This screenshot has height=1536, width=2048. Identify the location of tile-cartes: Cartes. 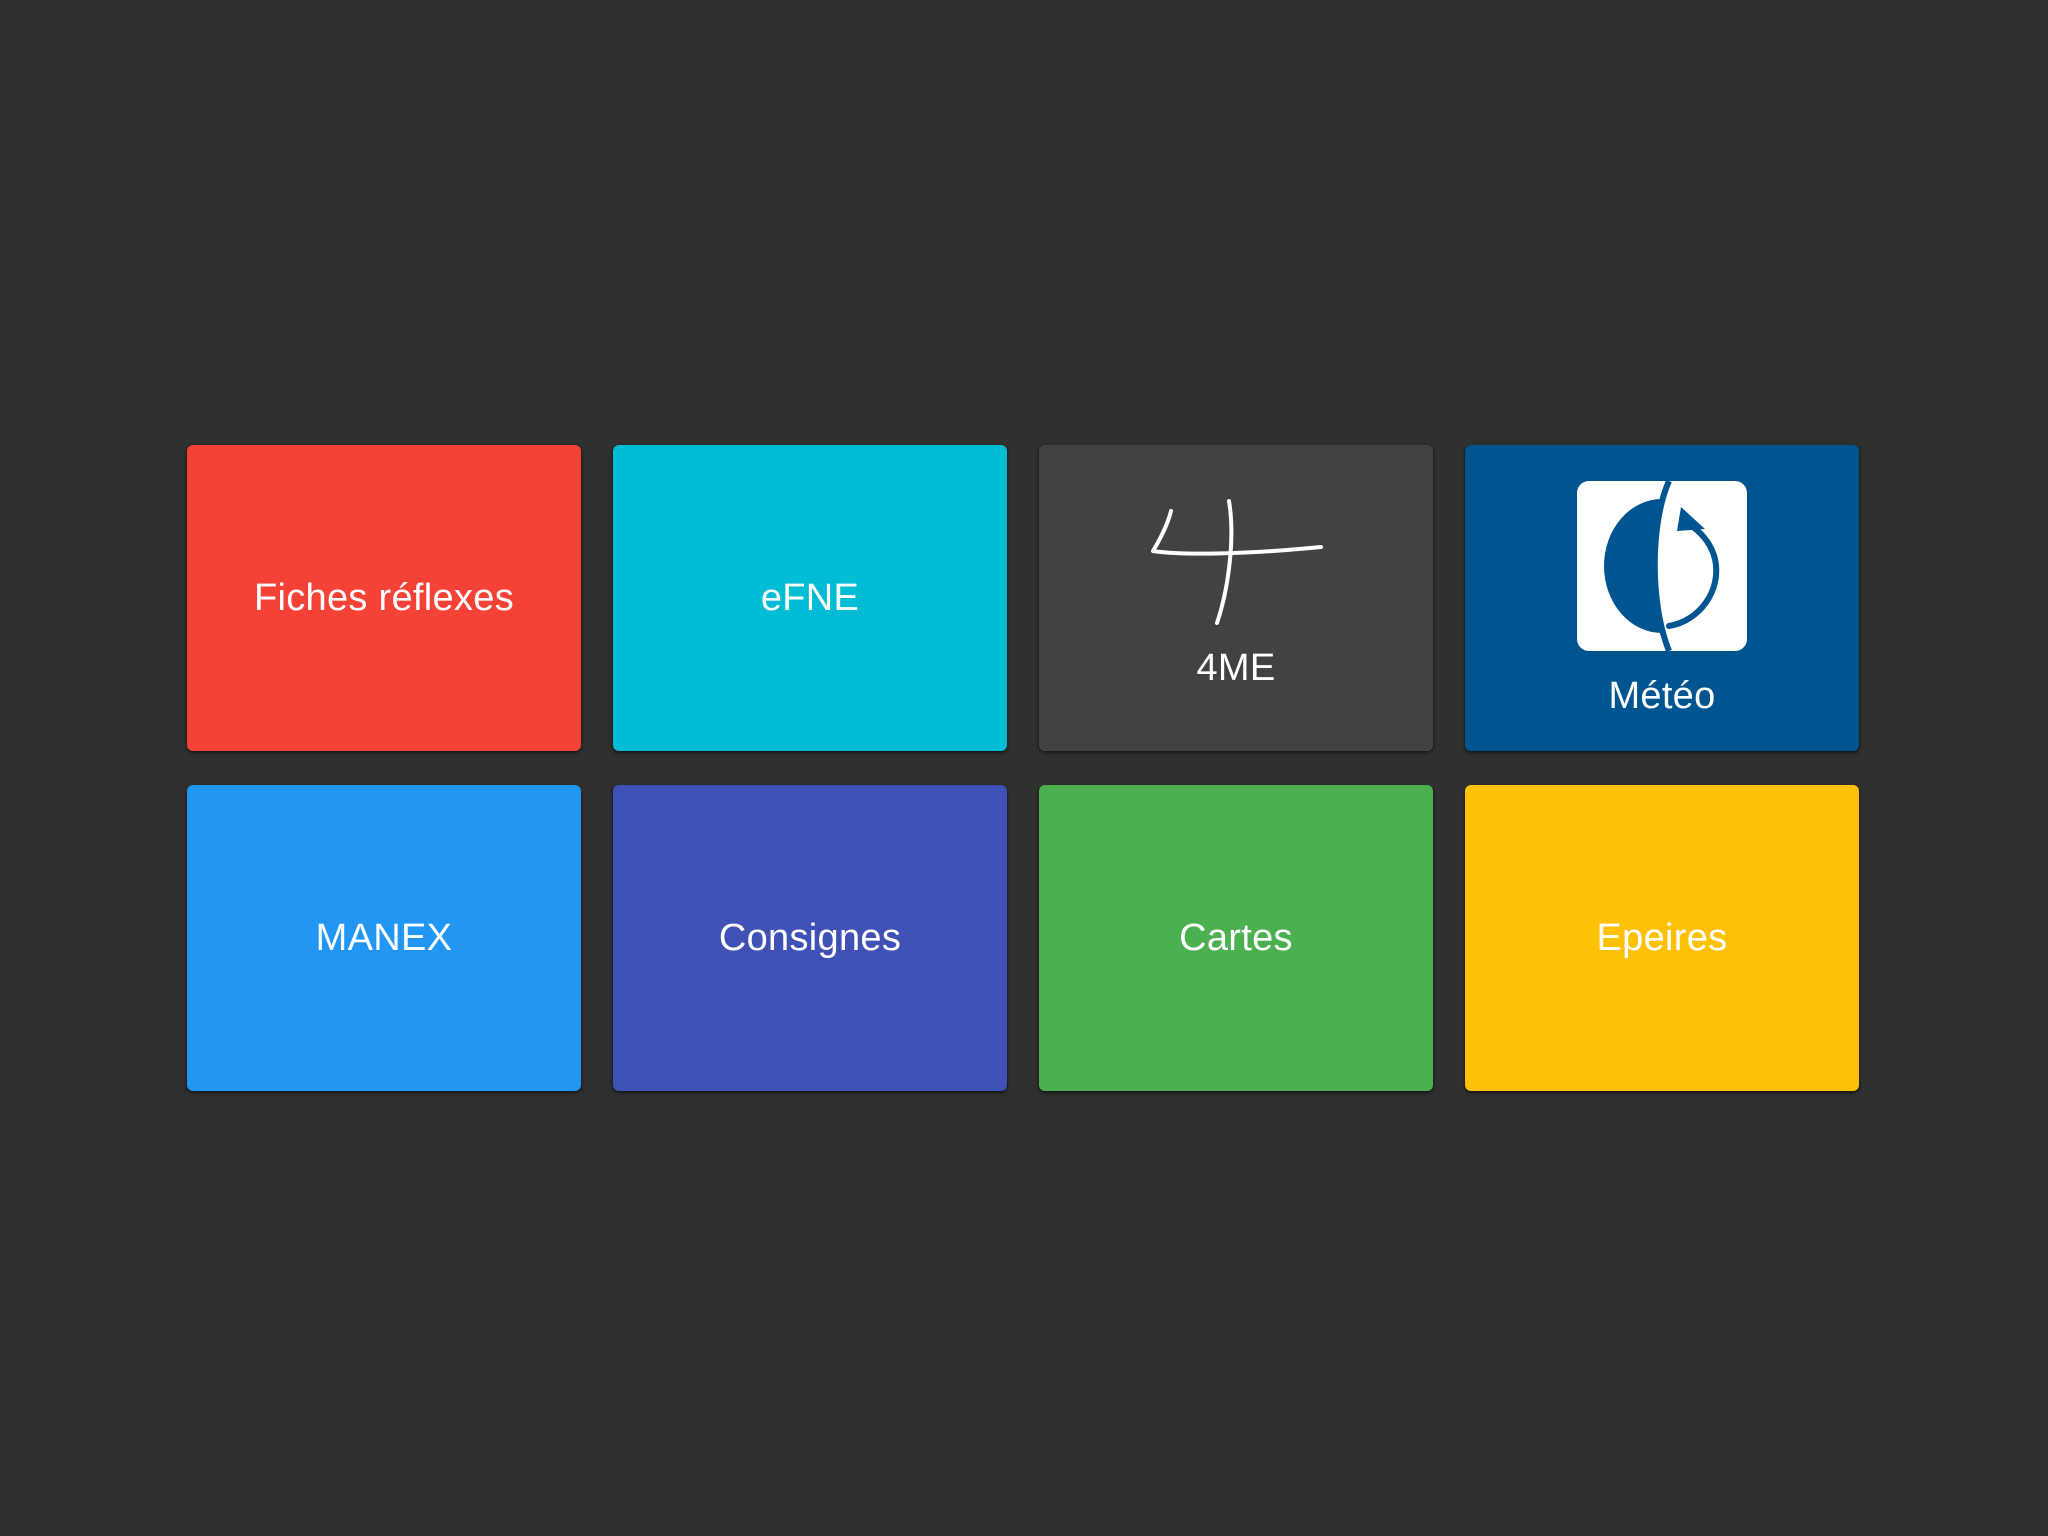
(1236, 938).